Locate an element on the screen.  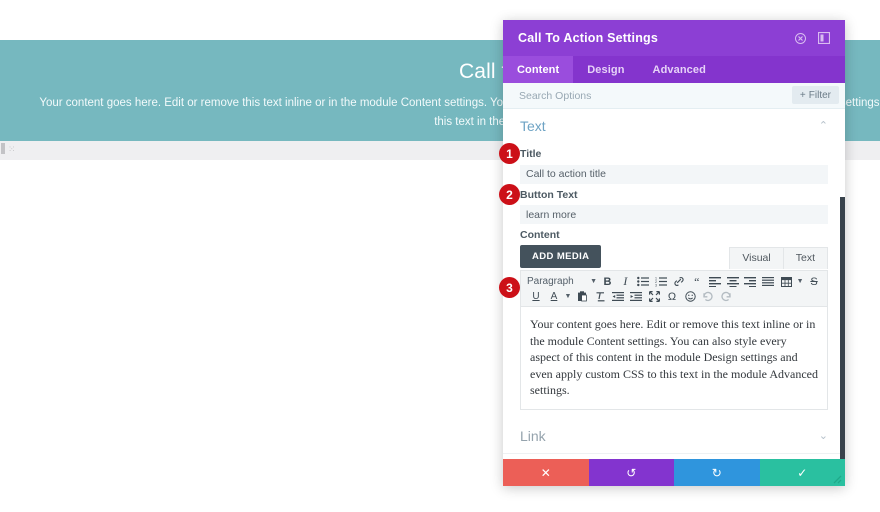
section-header-text: Text ⌃ is located at coordinates (674, 126).